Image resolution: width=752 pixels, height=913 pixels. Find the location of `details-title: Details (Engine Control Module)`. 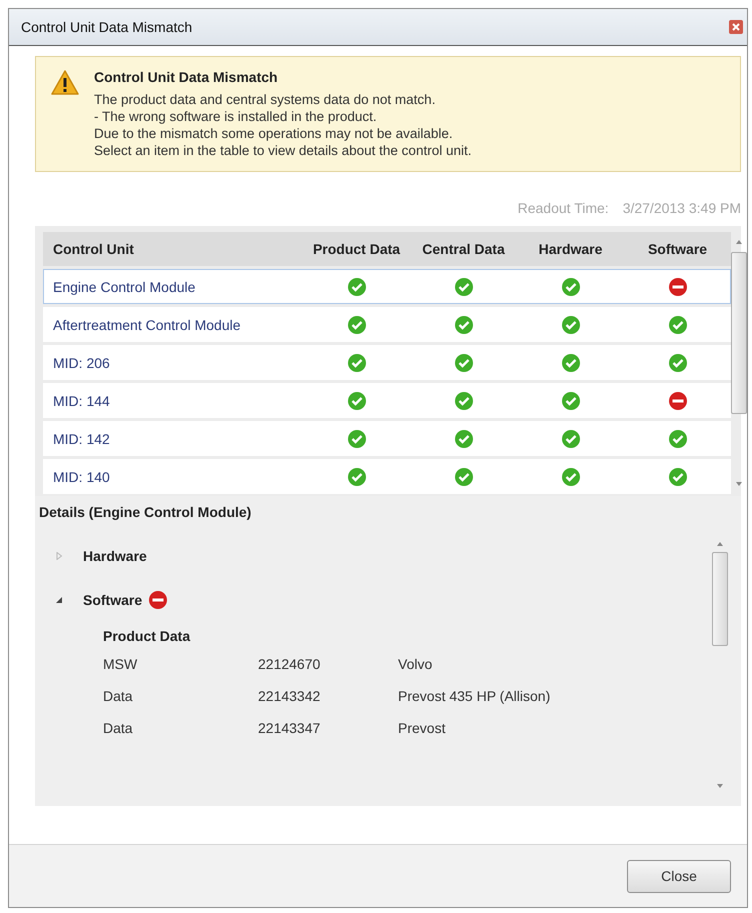

details-title: Details (Engine Control Module) is located at coordinates (145, 512).